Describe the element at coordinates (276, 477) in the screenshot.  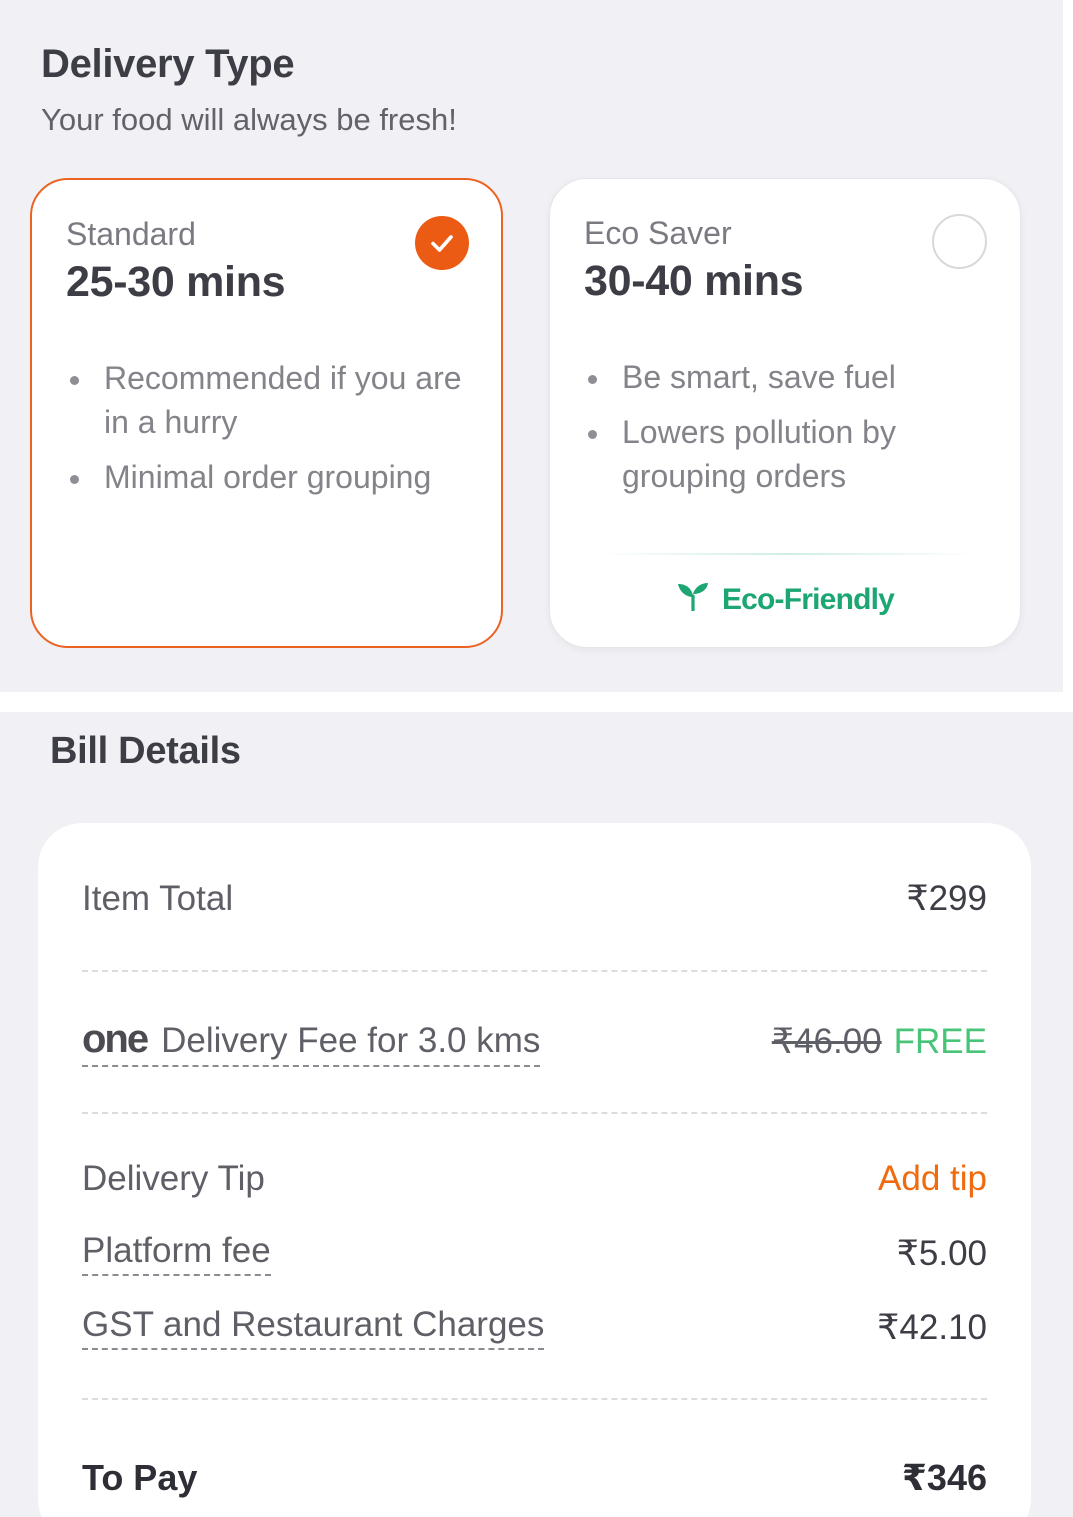
I see `bullet-item: Minimal order grouping` at that location.